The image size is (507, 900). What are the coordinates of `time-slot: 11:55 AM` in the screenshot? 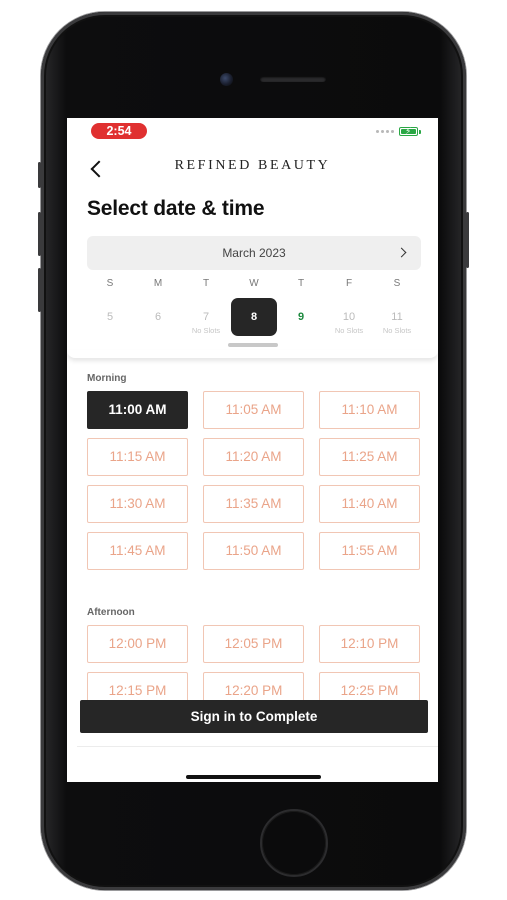 It's located at (369, 551).